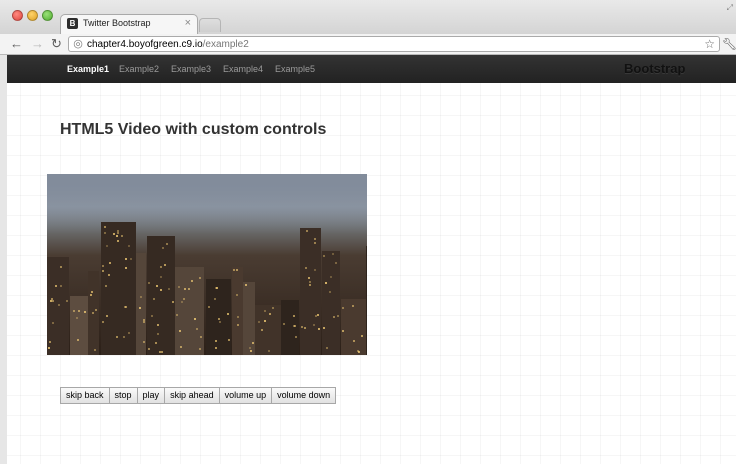 This screenshot has width=736, height=464. I want to click on url-path: /example2, so click(225, 44).